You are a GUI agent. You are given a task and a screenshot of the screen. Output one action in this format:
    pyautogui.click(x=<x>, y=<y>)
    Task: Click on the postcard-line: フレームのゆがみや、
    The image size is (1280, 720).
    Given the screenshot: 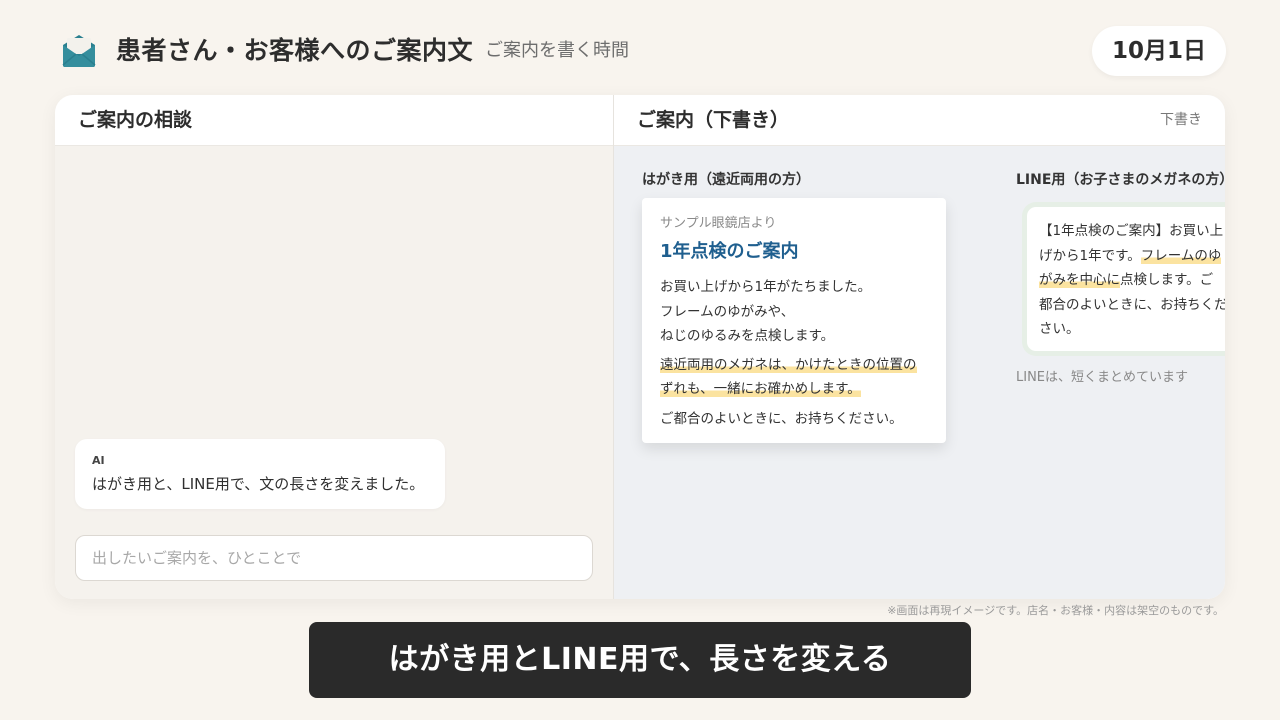 What is the action you would take?
    pyautogui.click(x=727, y=311)
    